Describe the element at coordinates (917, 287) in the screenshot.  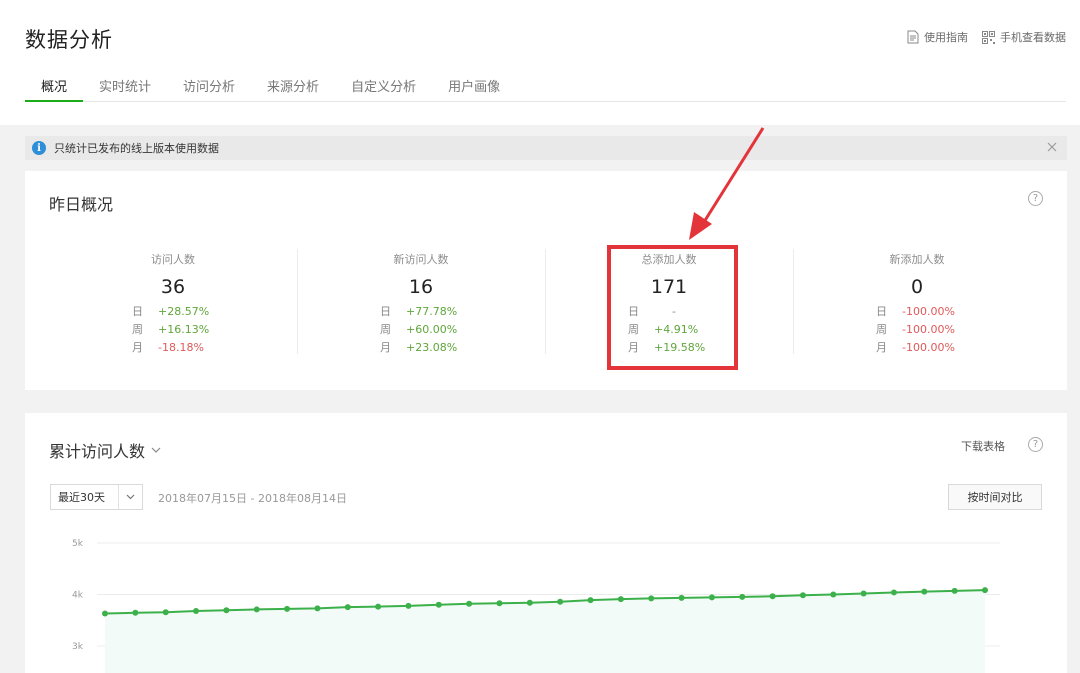
I see `stat-value: 0` at that location.